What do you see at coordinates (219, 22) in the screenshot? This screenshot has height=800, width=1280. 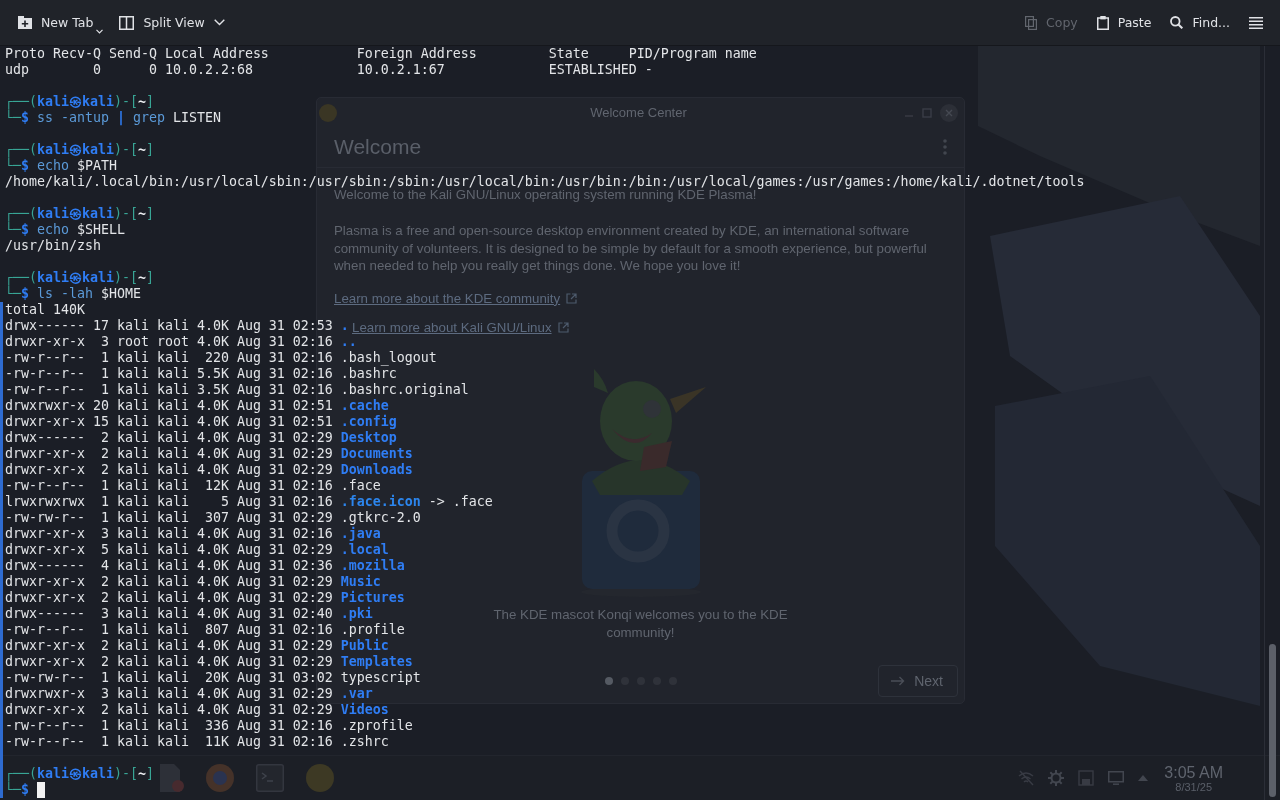 I see `chevron-down-icon` at bounding box center [219, 22].